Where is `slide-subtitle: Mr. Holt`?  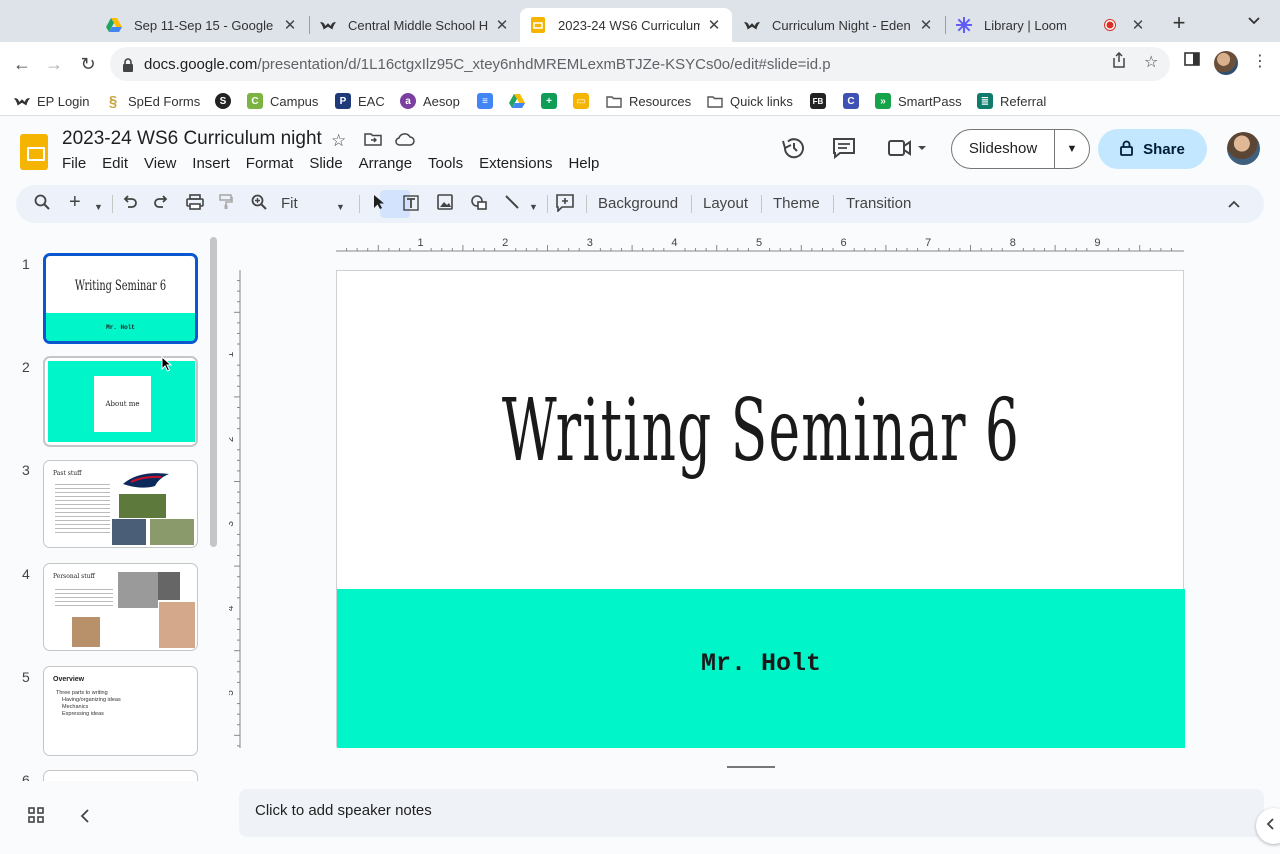
slide-subtitle: Mr. Holt is located at coordinates (761, 663).